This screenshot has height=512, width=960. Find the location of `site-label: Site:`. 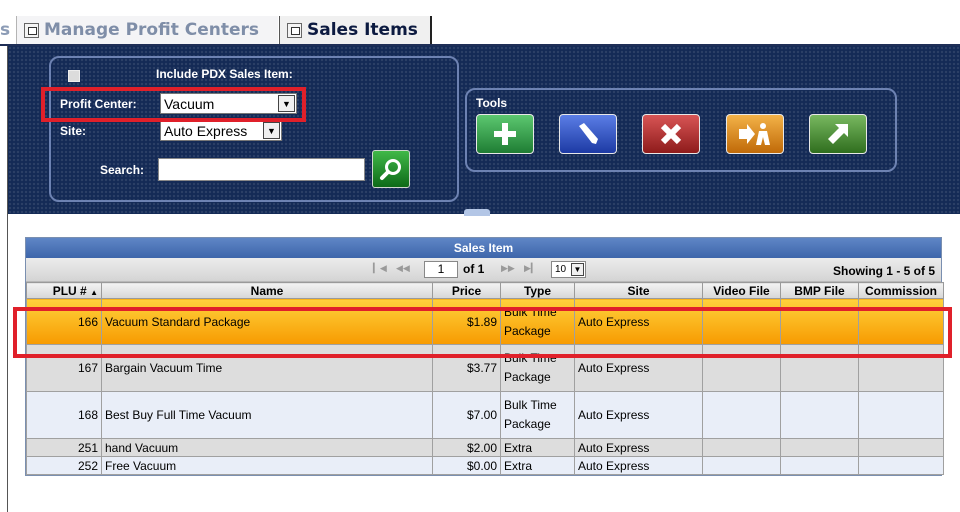

site-label: Site: is located at coordinates (73, 131).